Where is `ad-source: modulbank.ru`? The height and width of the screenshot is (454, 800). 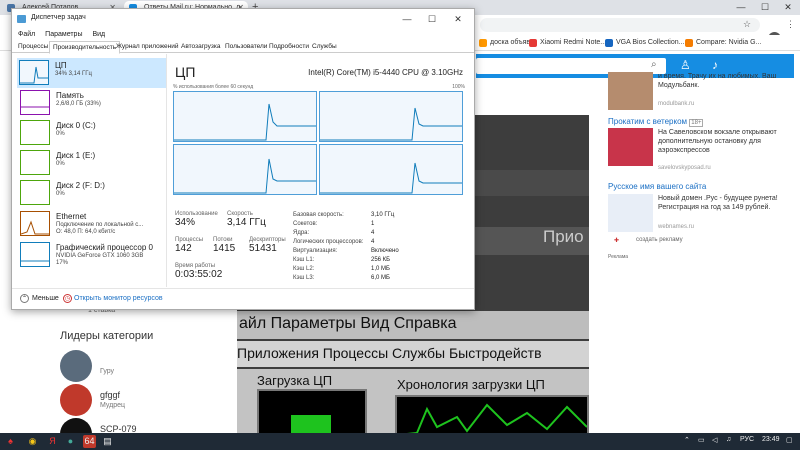 ad-source: modulbank.ru is located at coordinates (676, 104).